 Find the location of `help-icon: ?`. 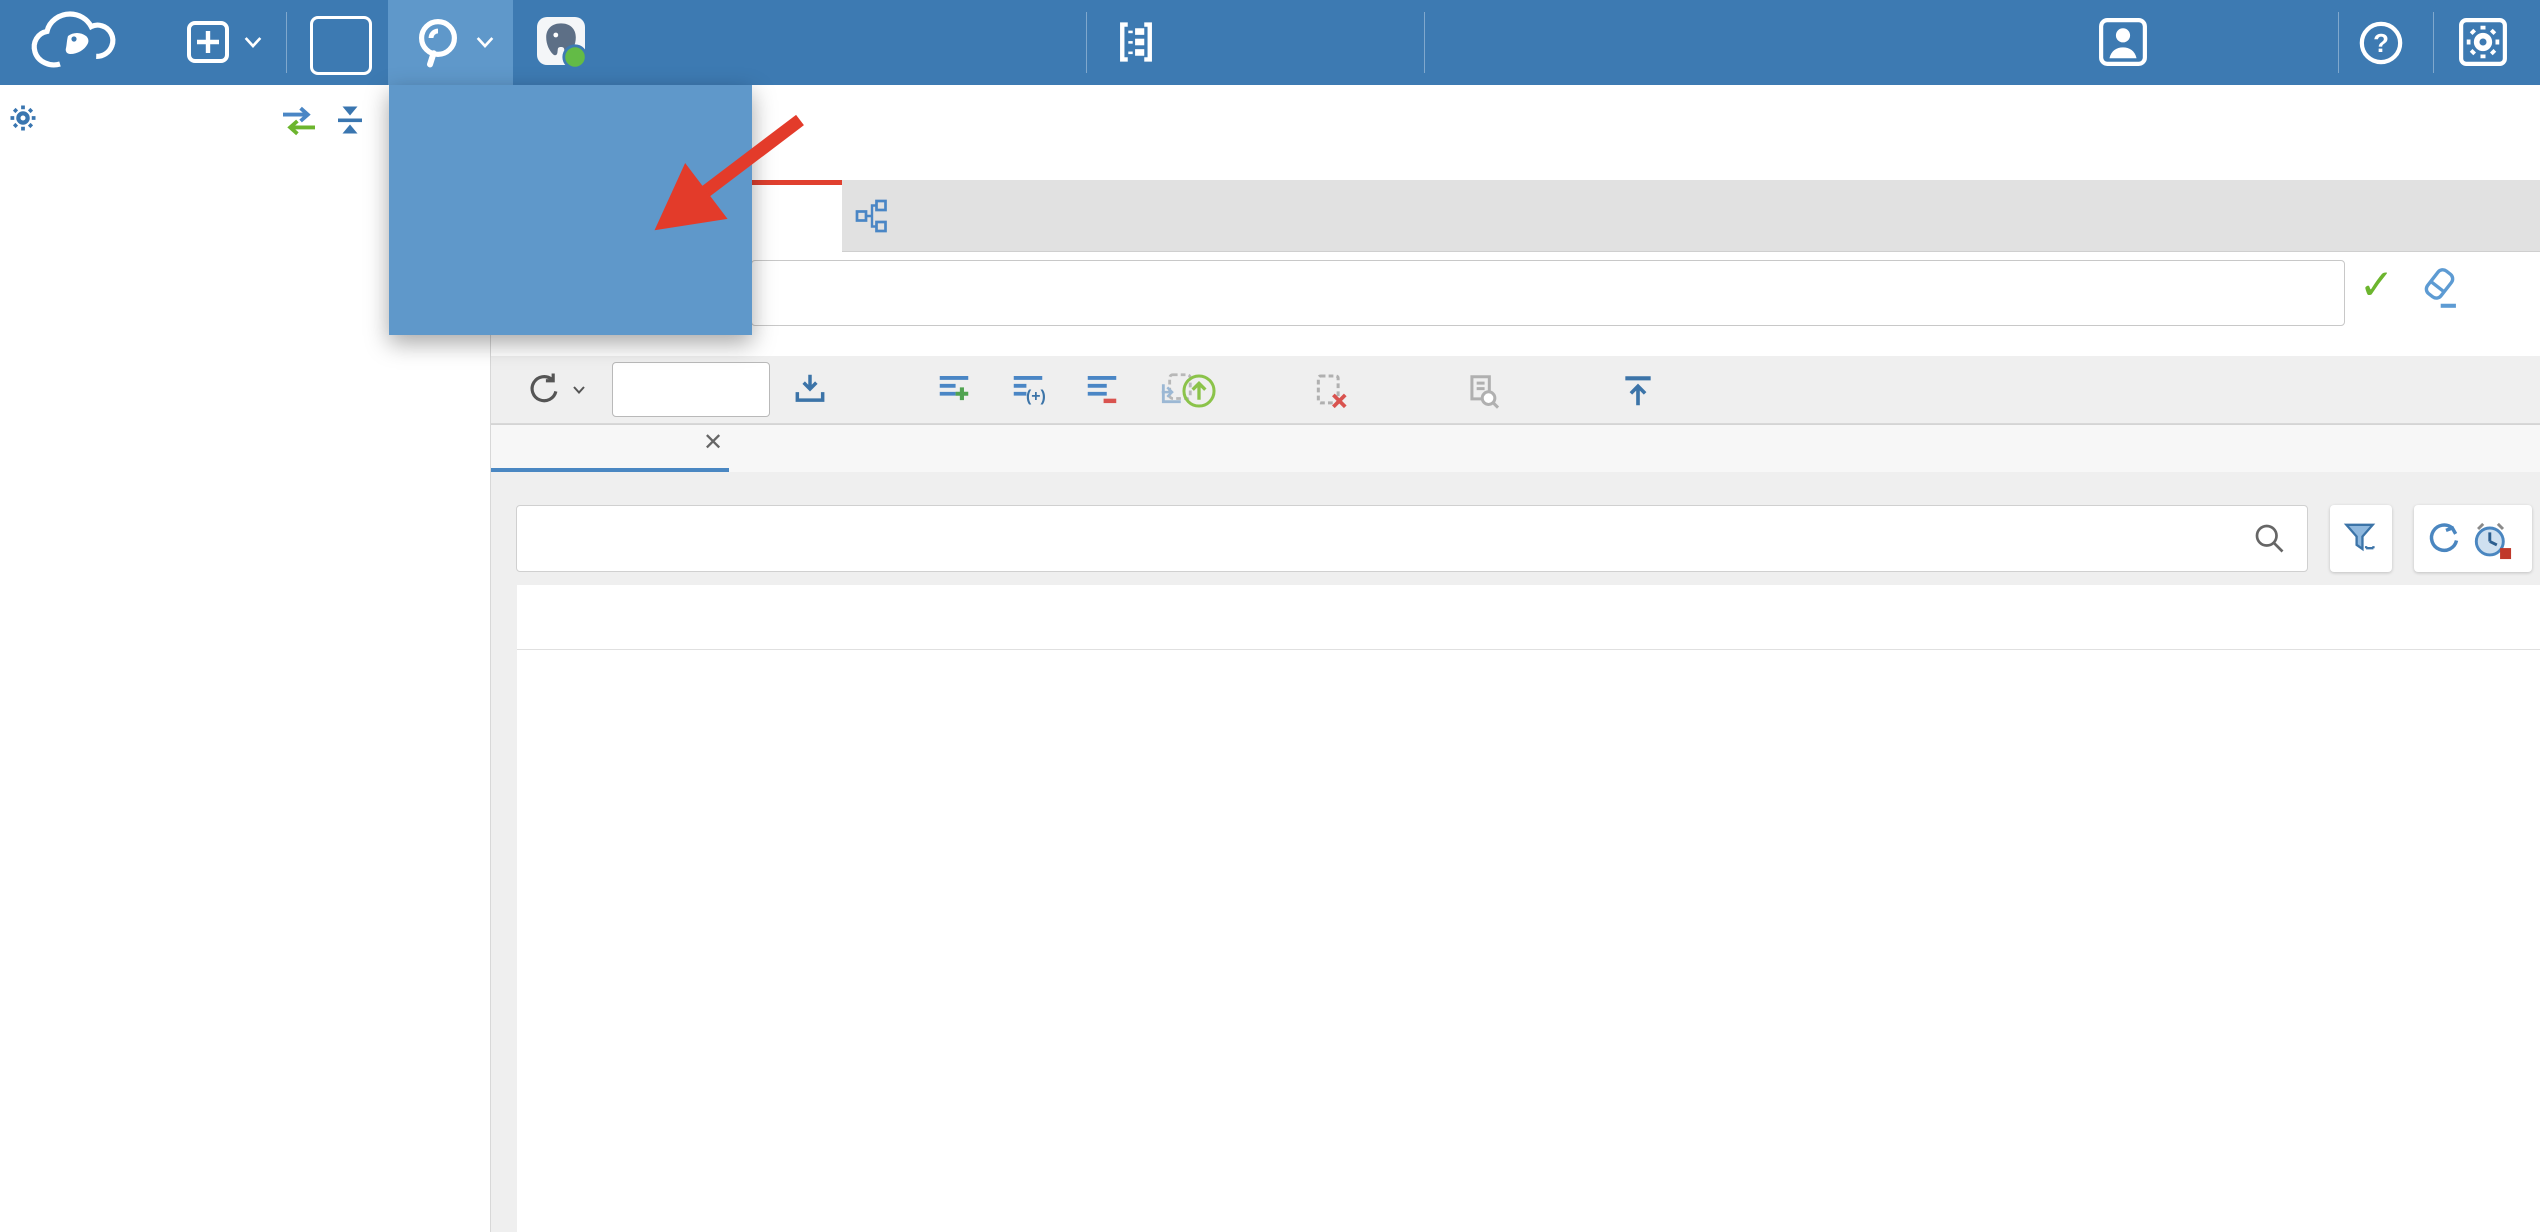

help-icon: ? is located at coordinates (2381, 43).